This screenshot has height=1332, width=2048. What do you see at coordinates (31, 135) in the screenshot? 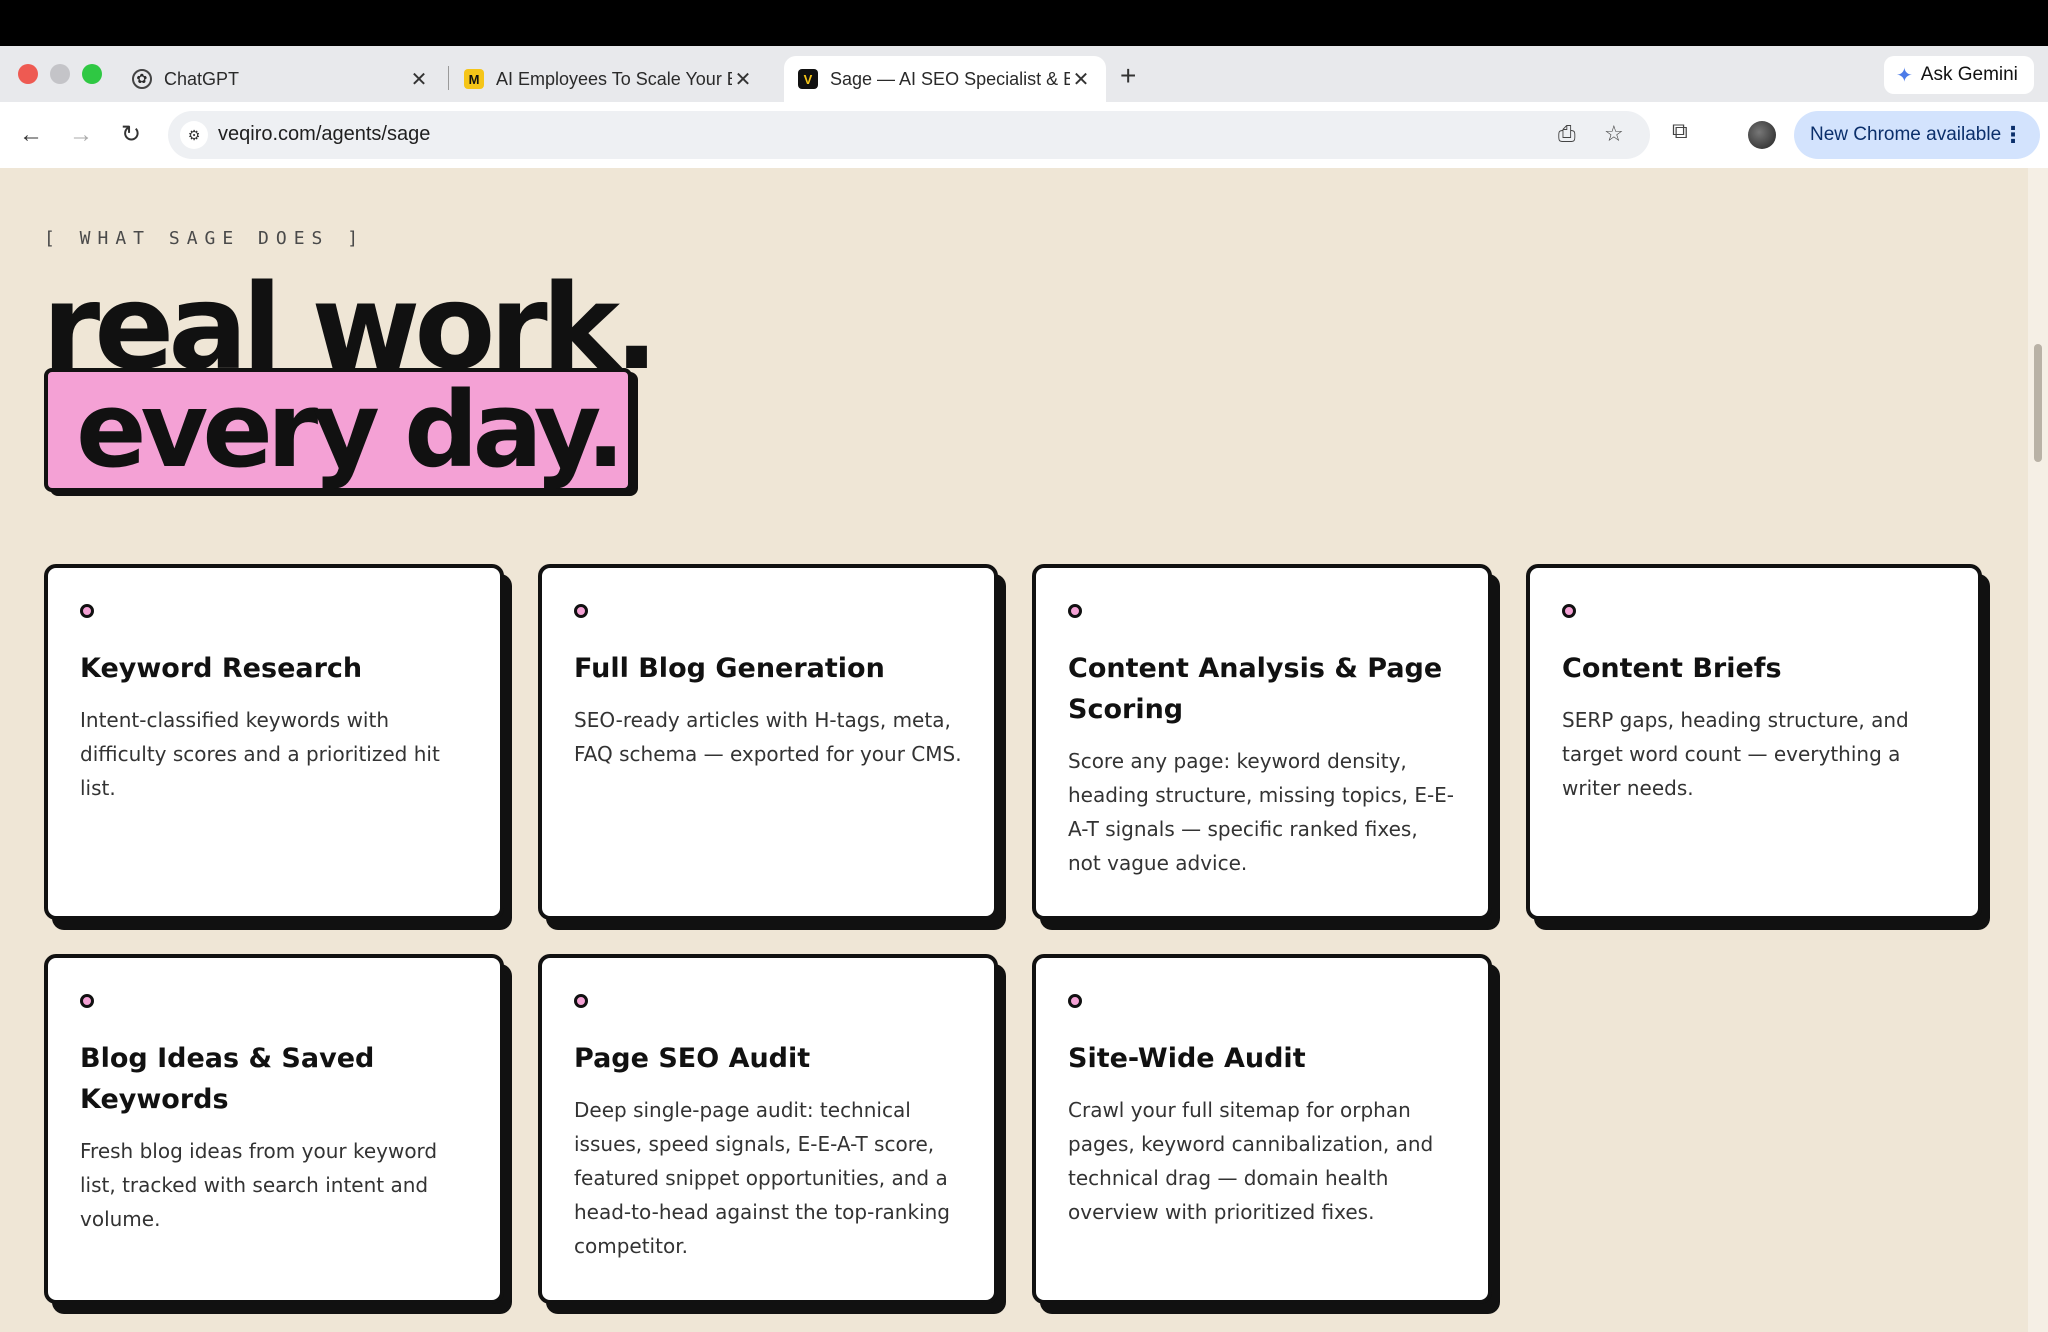
I see `back-arrow-icon: ←` at bounding box center [31, 135].